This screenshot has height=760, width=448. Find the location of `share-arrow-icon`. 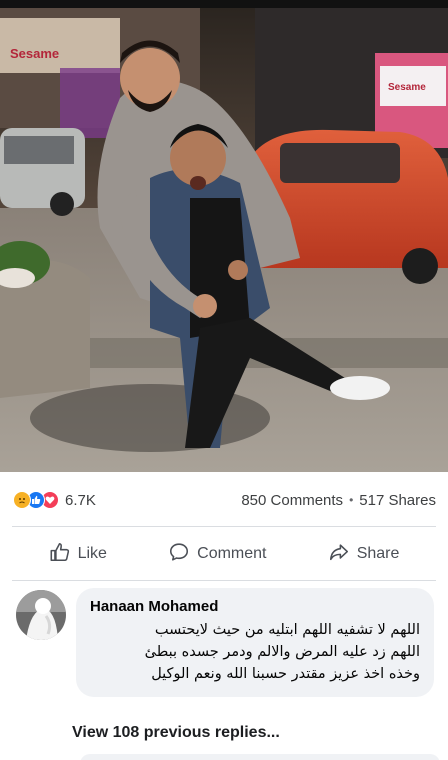

share-arrow-icon is located at coordinates (339, 554).